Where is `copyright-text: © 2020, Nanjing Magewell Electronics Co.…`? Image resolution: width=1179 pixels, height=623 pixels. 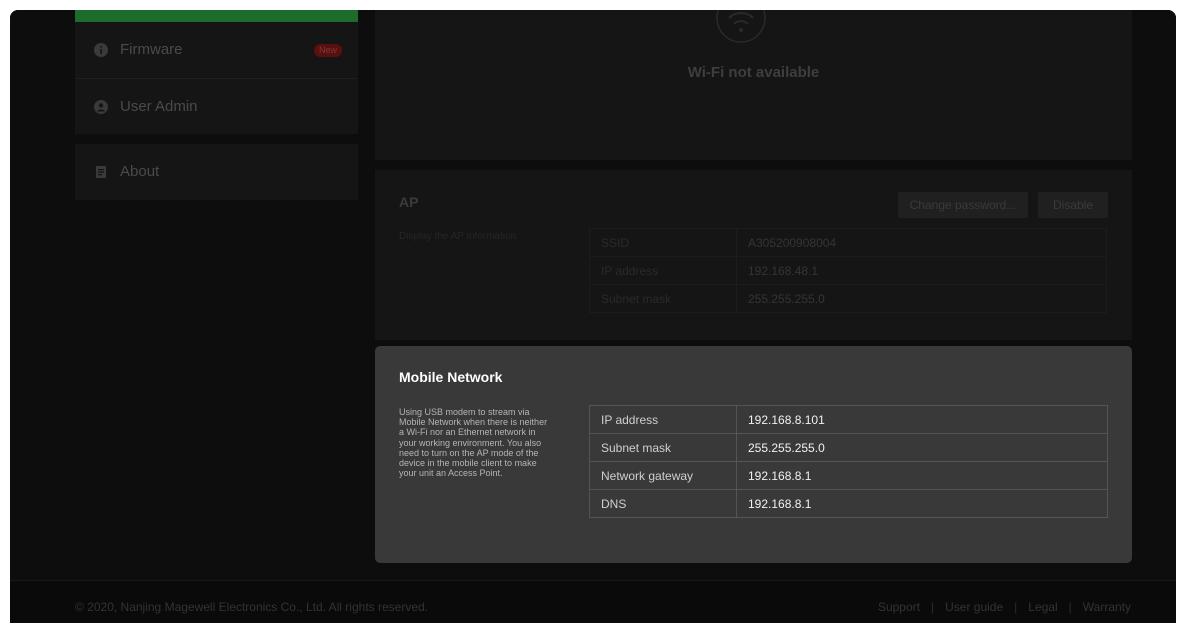 copyright-text: © 2020, Nanjing Magewell Electronics Co.… is located at coordinates (252, 607).